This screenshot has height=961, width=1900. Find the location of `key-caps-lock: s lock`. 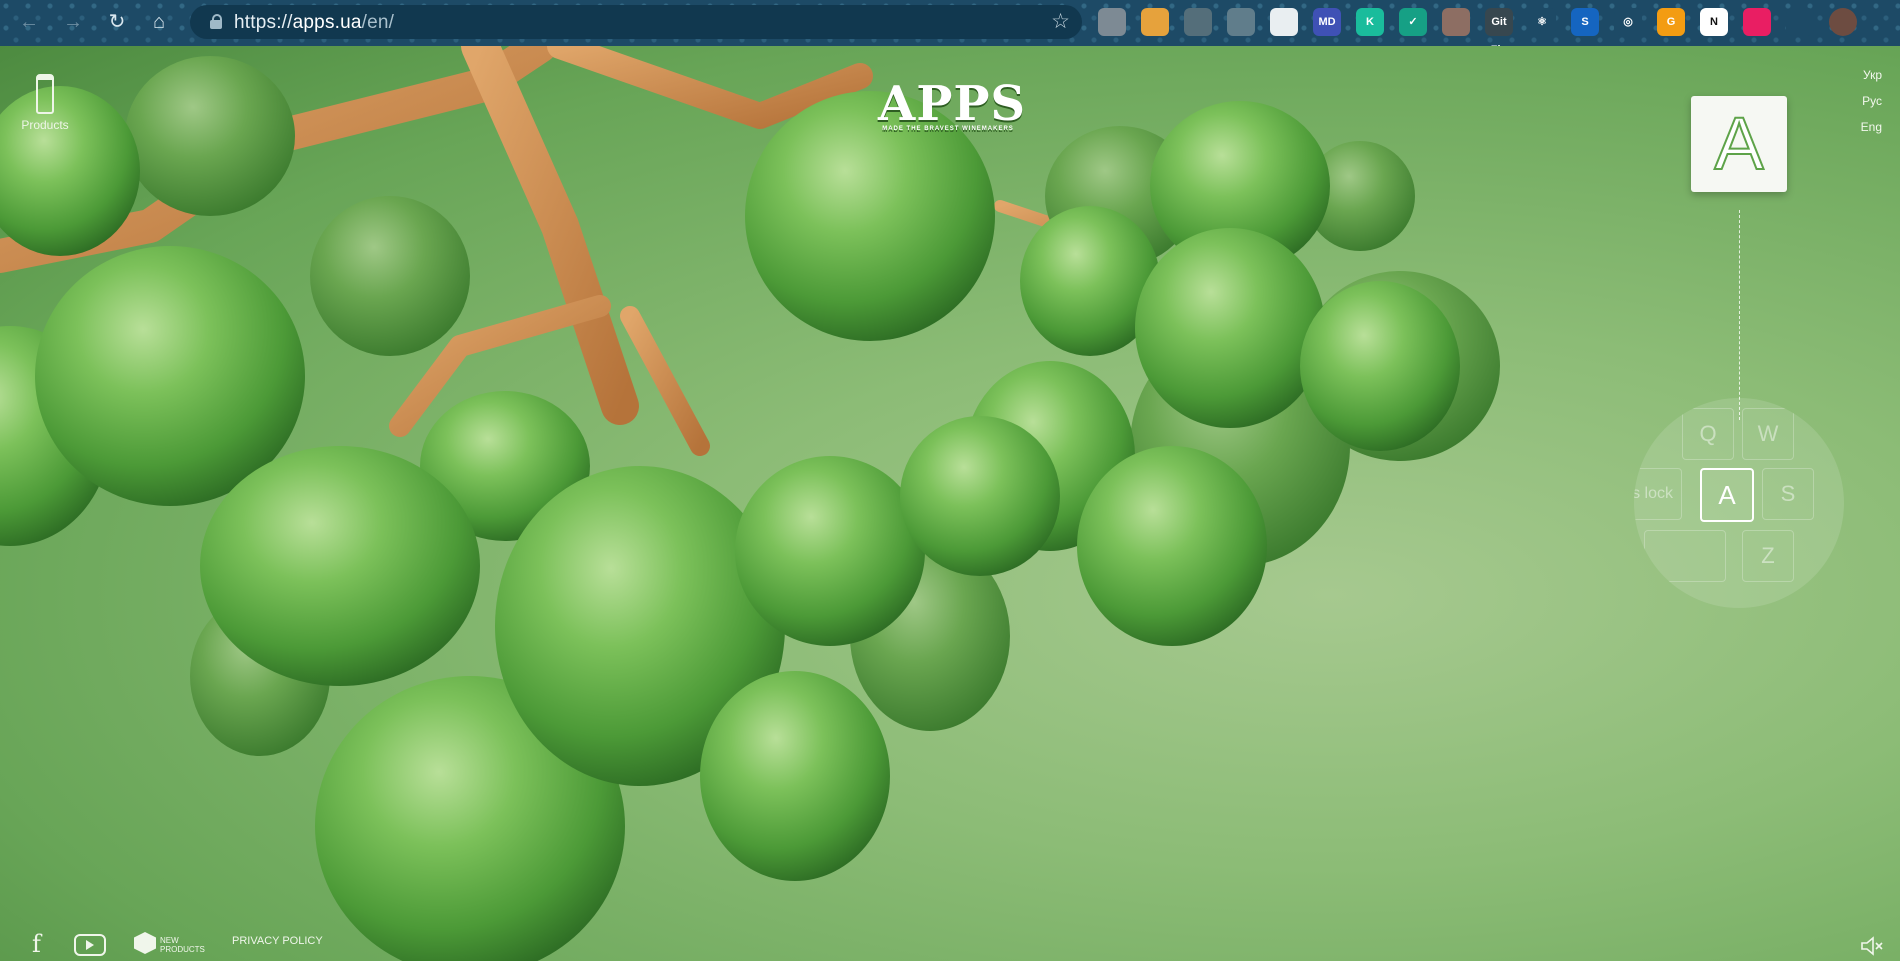

key-caps-lock: s lock is located at coordinates (1658, 494).